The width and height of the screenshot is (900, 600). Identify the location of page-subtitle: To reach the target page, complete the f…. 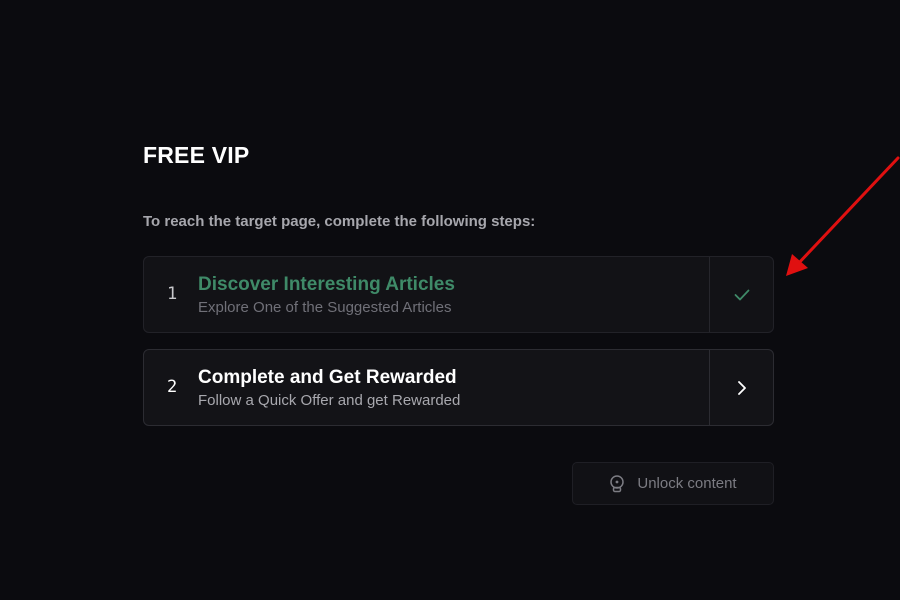
(339, 221).